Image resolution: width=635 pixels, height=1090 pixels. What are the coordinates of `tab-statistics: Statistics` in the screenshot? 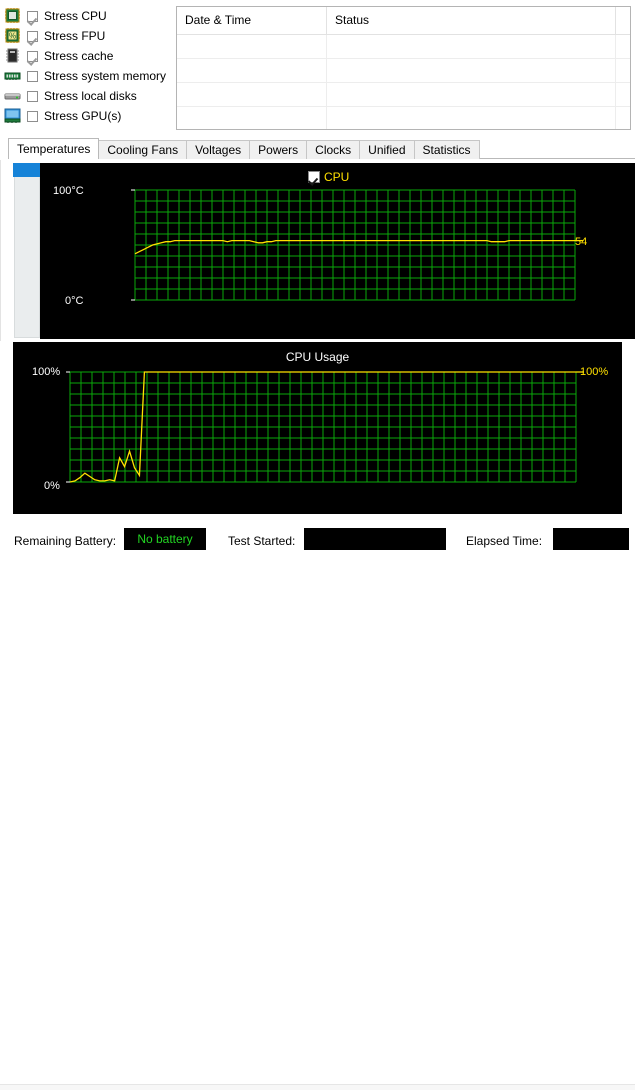 It's located at (446, 149).